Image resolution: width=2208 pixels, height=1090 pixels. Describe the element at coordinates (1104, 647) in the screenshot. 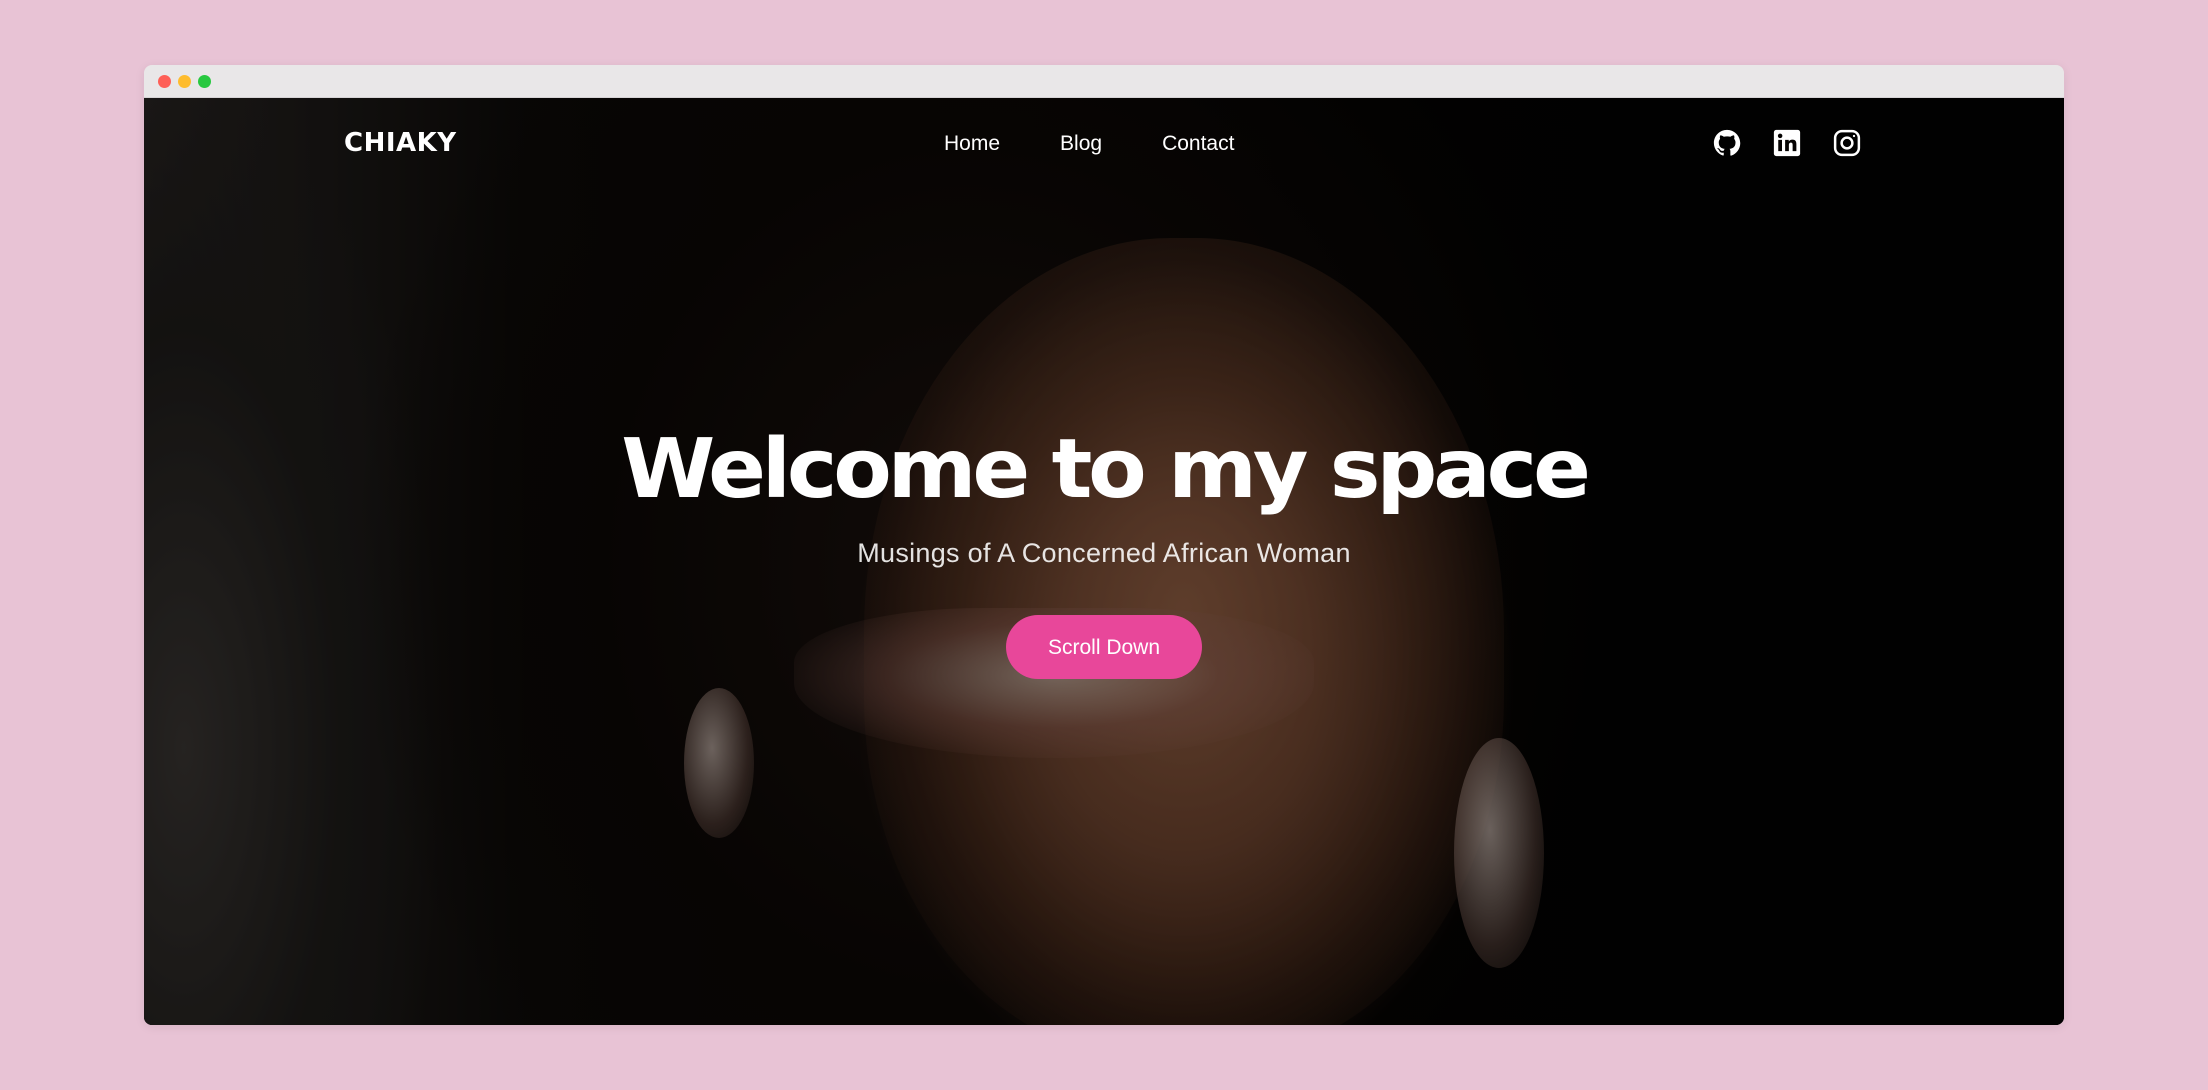

I see `scroll-down-button: Scroll Down` at that location.